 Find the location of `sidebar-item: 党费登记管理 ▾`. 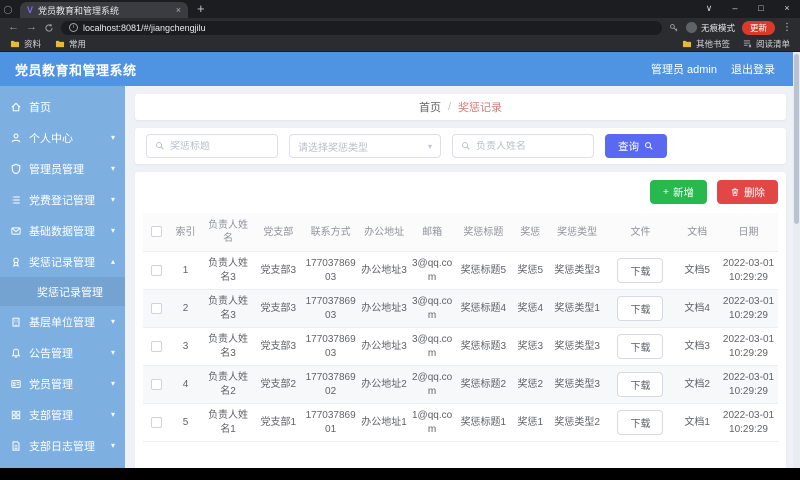

sidebar-item: 党费登记管理 ▾ is located at coordinates (62, 199).